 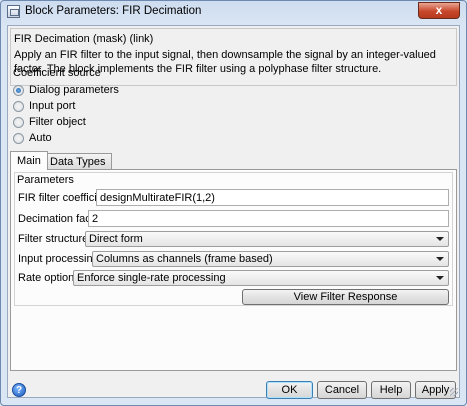 I want to click on dropdown-value: Enforce single-rate processing, so click(x=151, y=278).